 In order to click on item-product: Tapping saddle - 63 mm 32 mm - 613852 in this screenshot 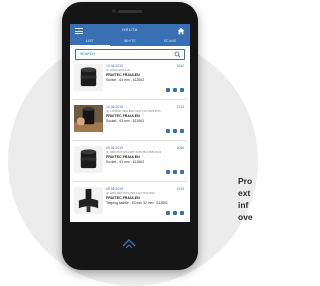, I will do `click(137, 203)`.